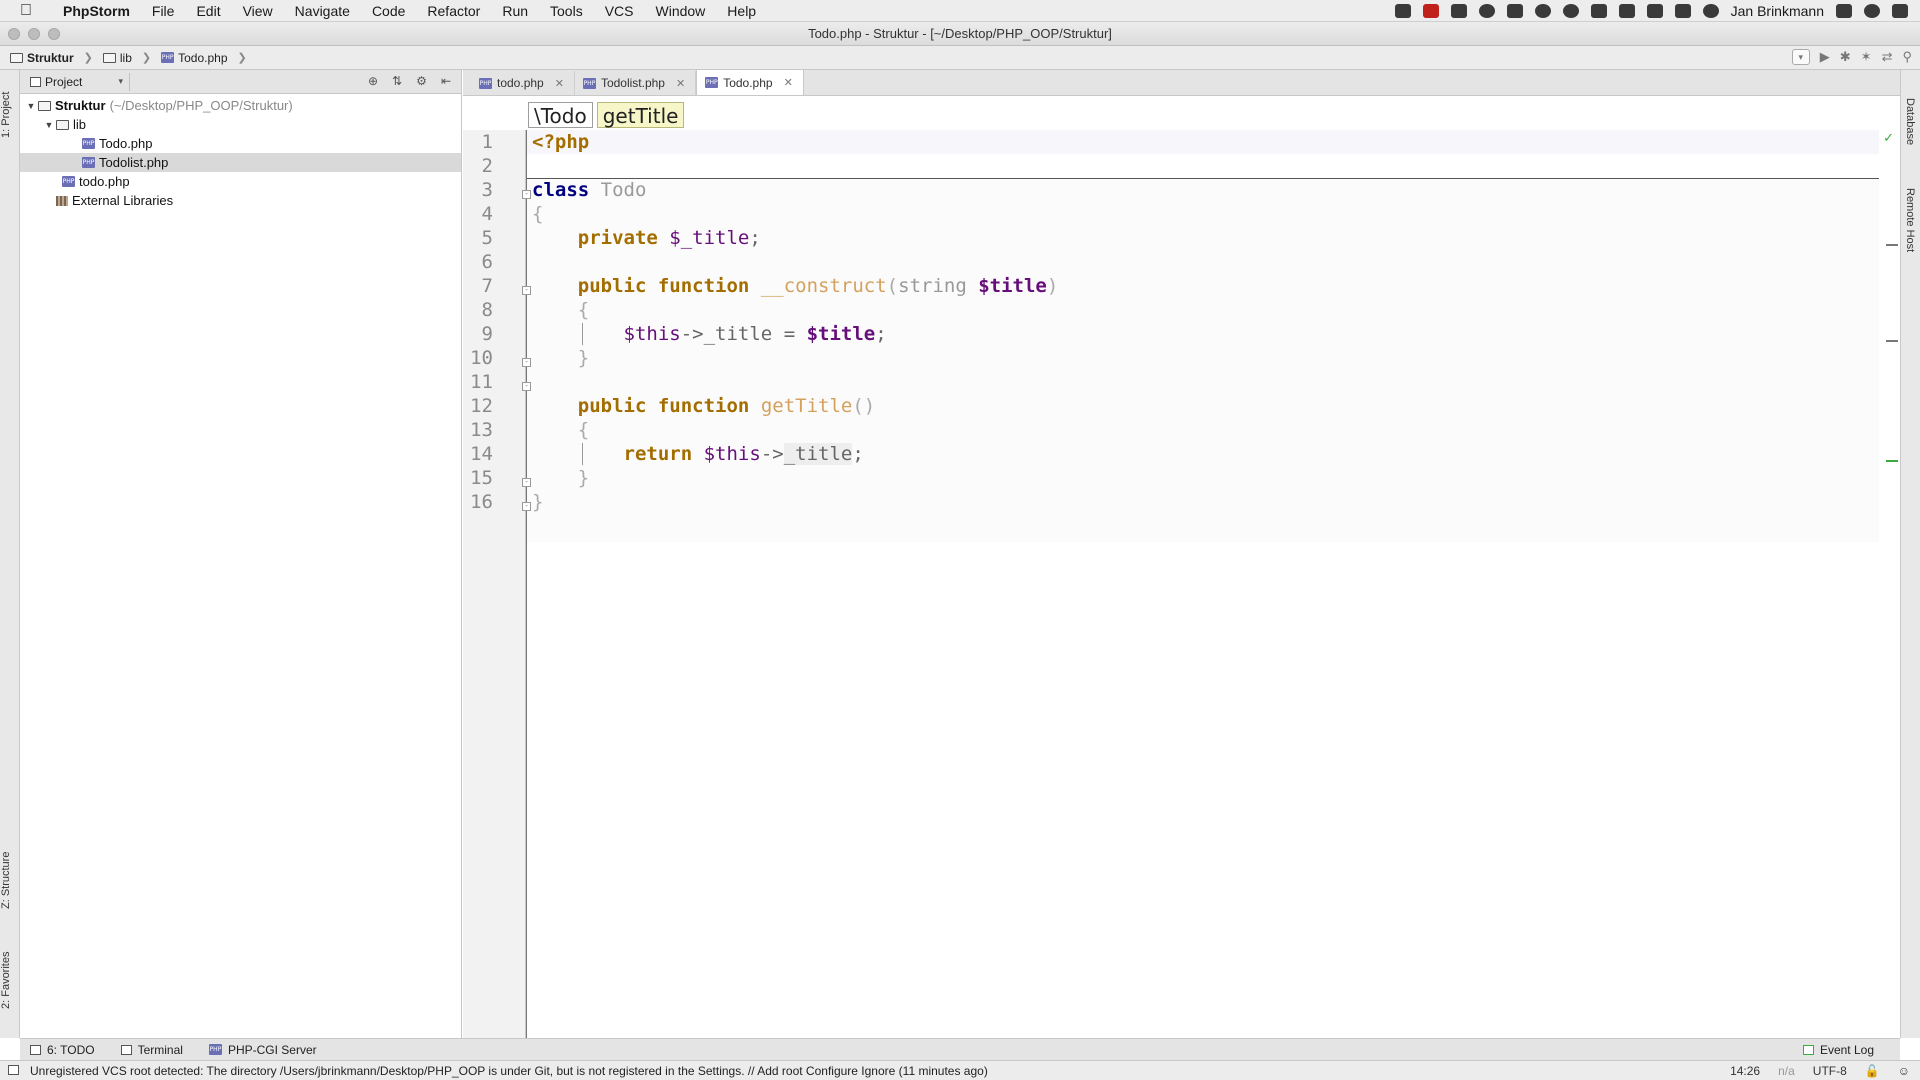  I want to click on php-cgi-server-tool-button: PHP PHP-CGI Server, so click(262, 1049).